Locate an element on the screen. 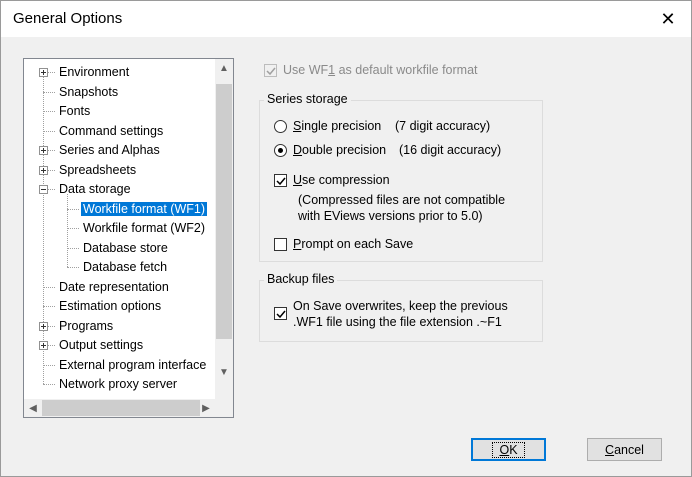 The image size is (692, 477). tree-item: Environment is located at coordinates (94, 72).